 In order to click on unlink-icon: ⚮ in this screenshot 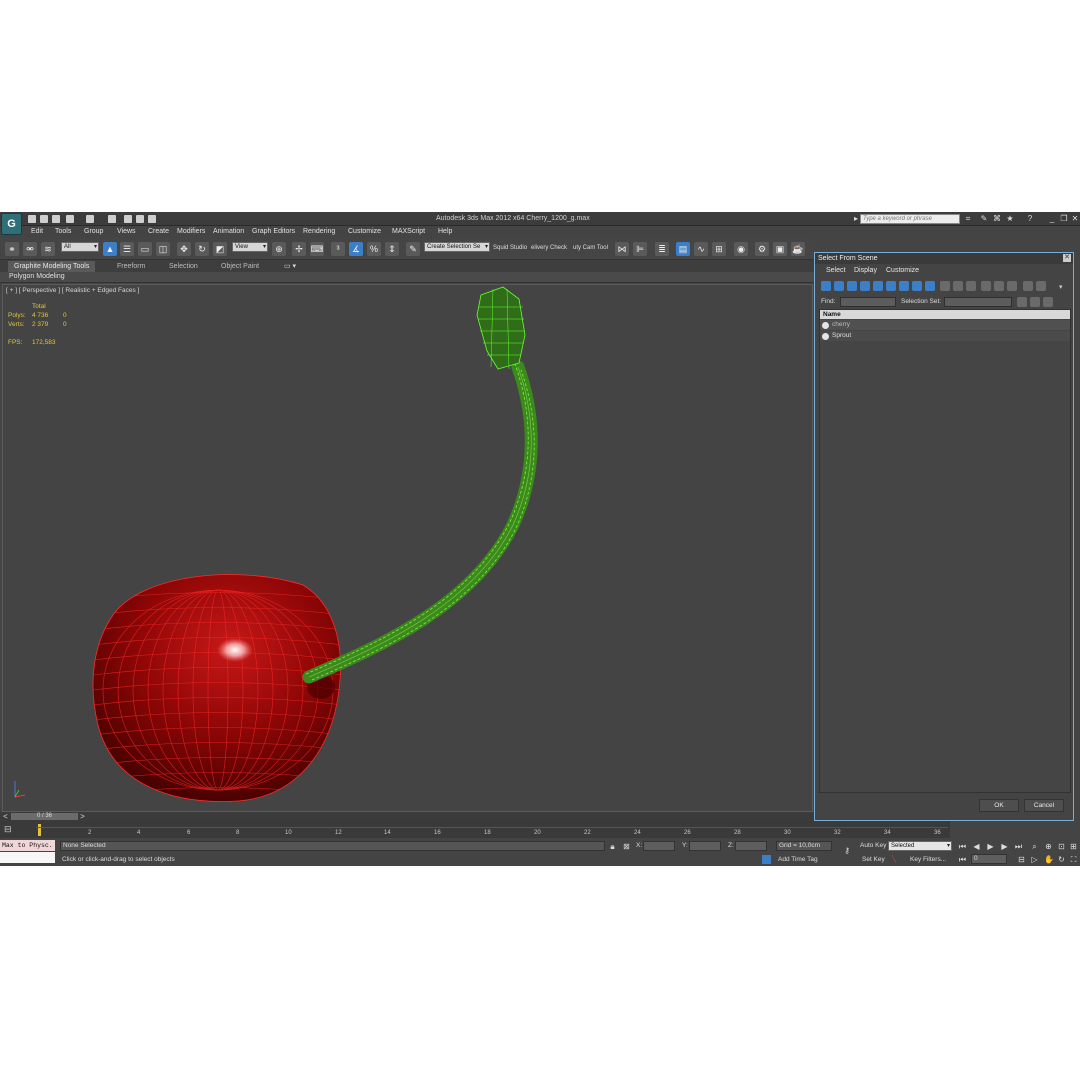, I will do `click(30, 249)`.